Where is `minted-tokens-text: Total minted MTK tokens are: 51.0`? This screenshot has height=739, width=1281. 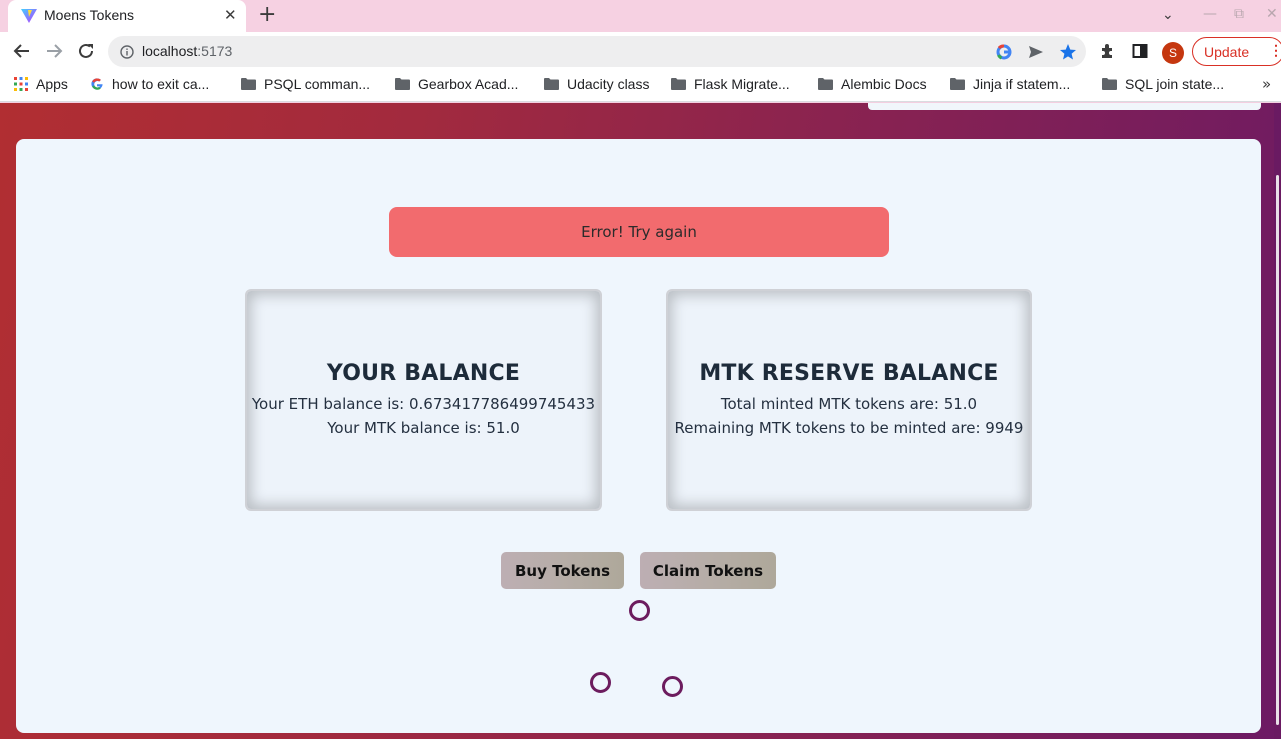
minted-tokens-text: Total minted MTK tokens are: 51.0 is located at coordinates (849, 403).